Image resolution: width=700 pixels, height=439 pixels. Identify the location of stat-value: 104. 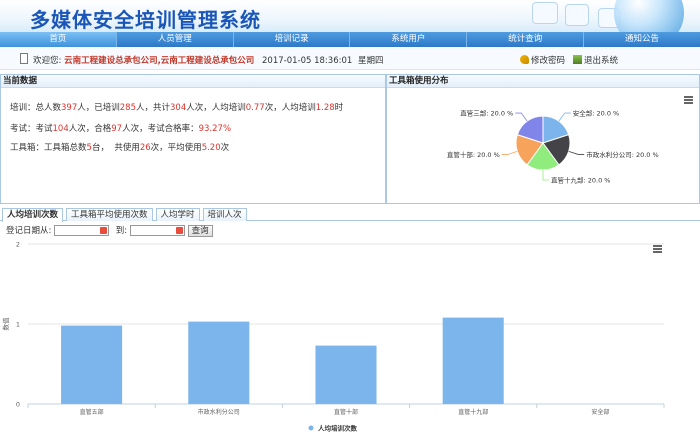
(60, 129).